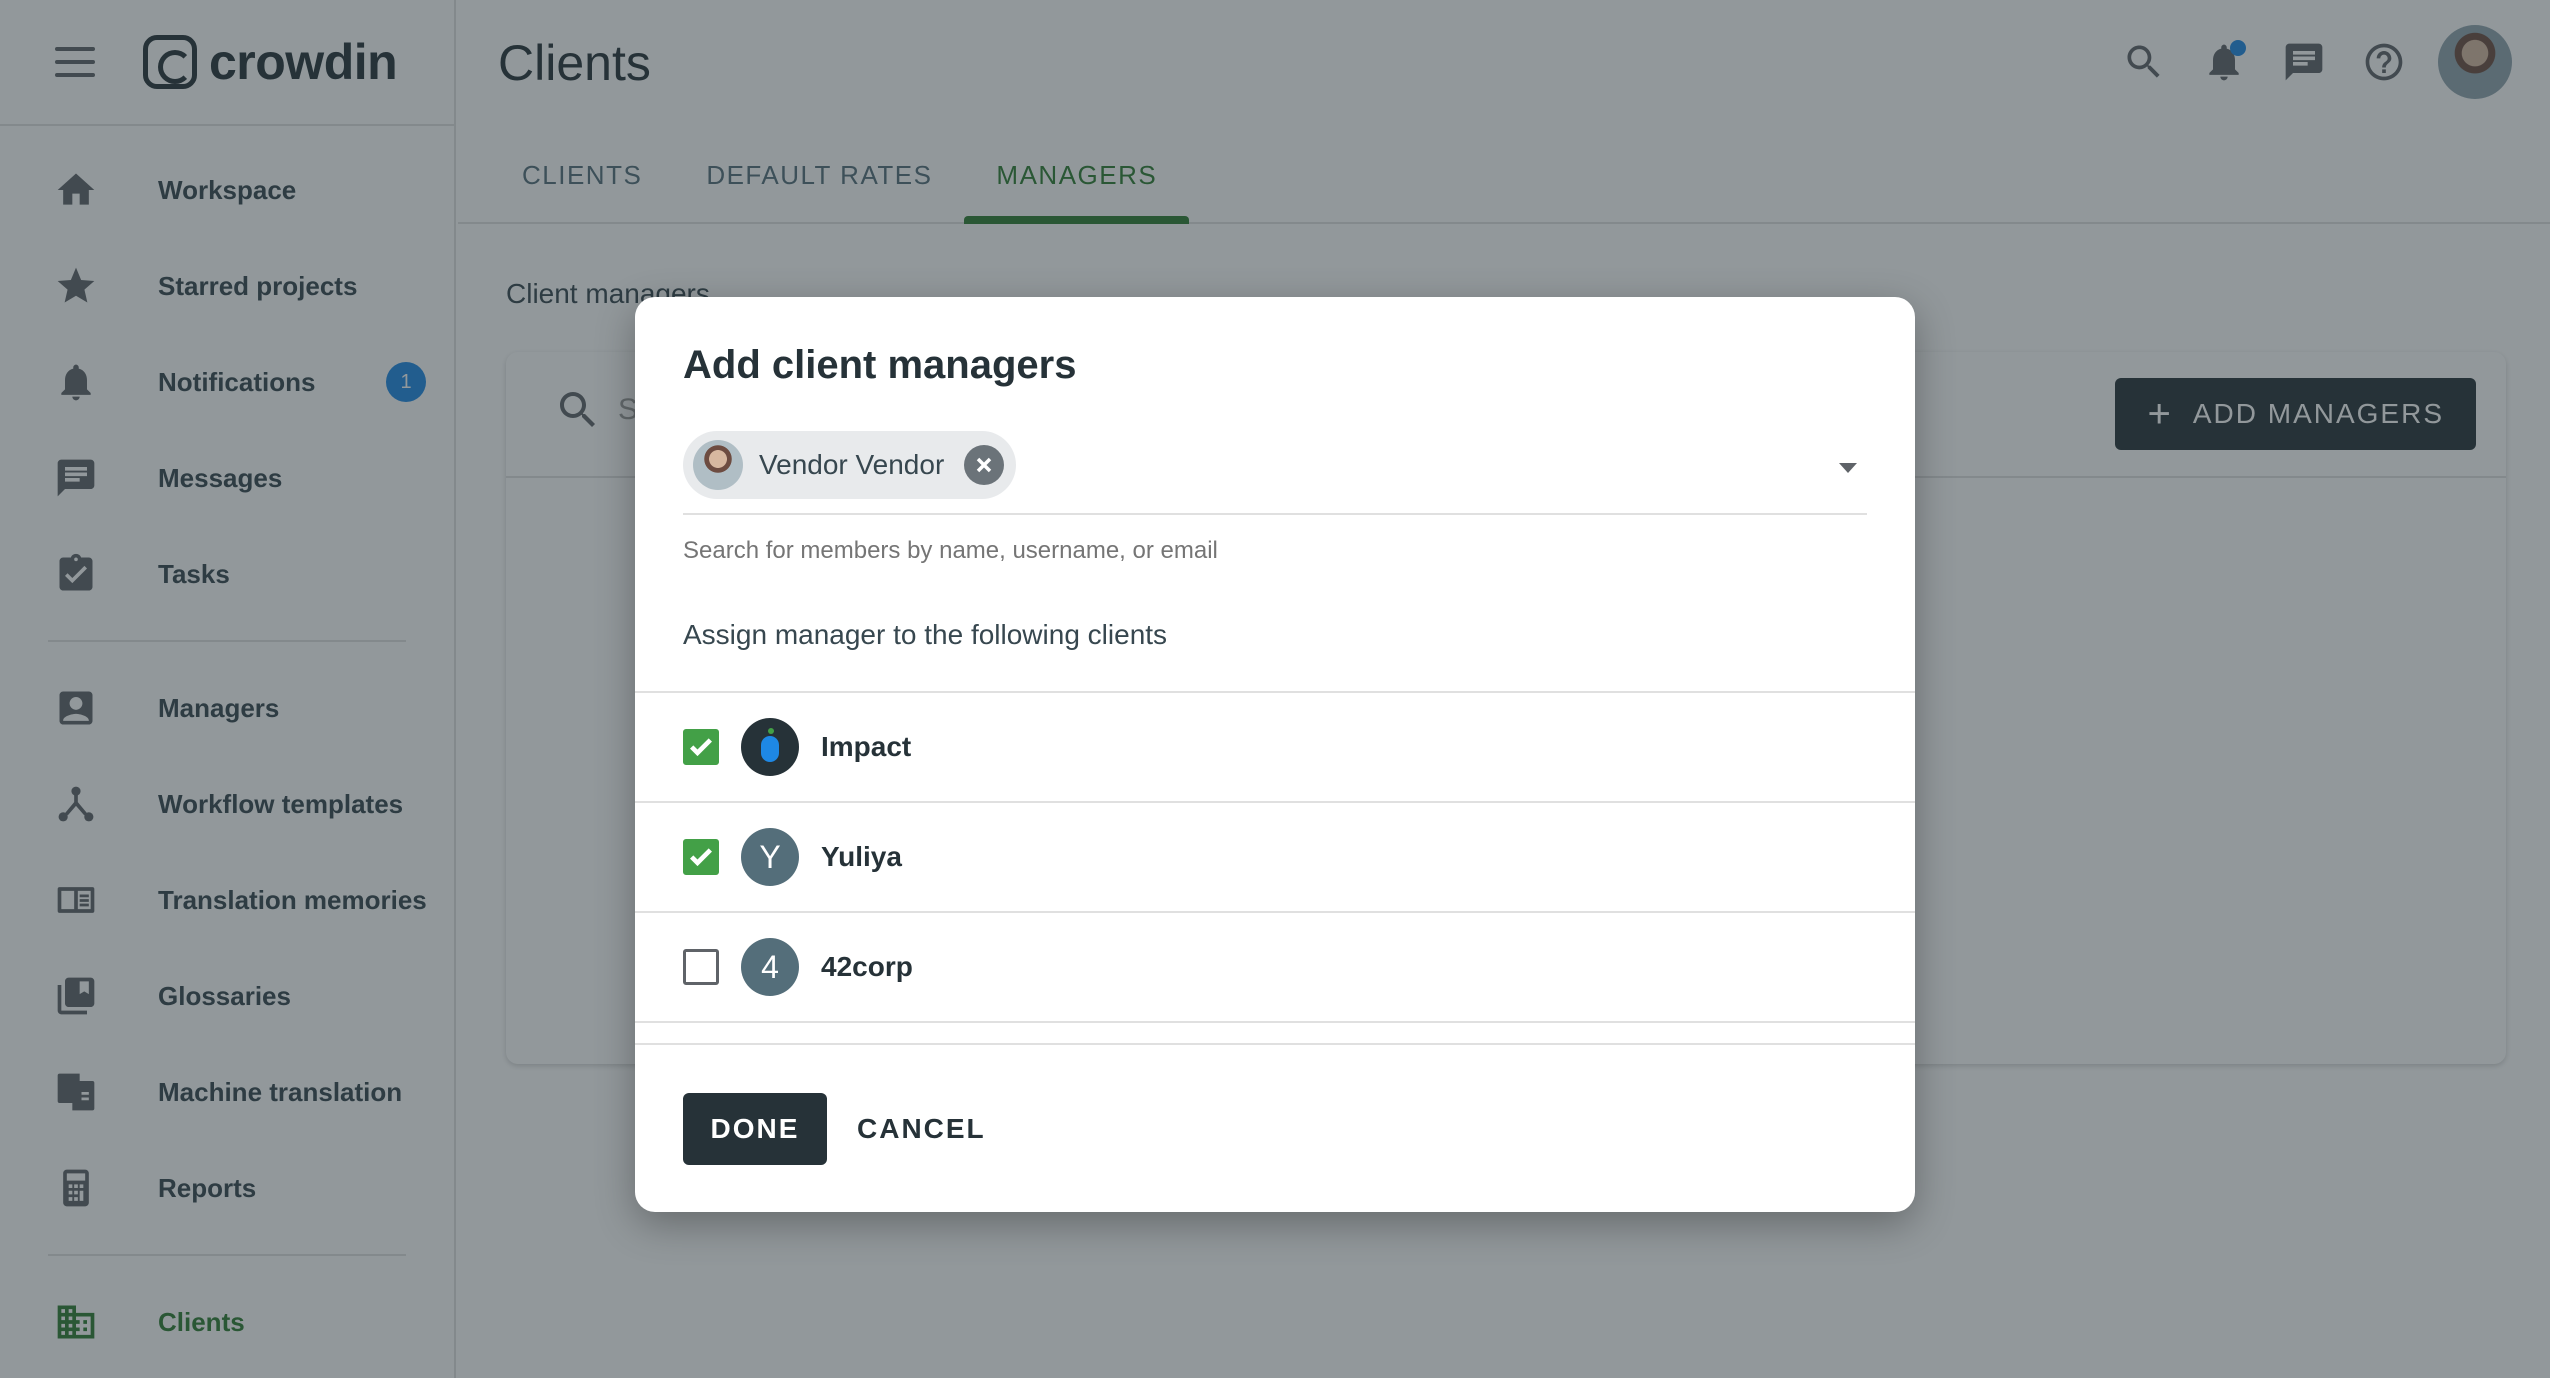 Image resolution: width=2550 pixels, height=1378 pixels. Describe the element at coordinates (1275, 968) in the screenshot. I see `client-row-42corp: 4 42corp` at that location.